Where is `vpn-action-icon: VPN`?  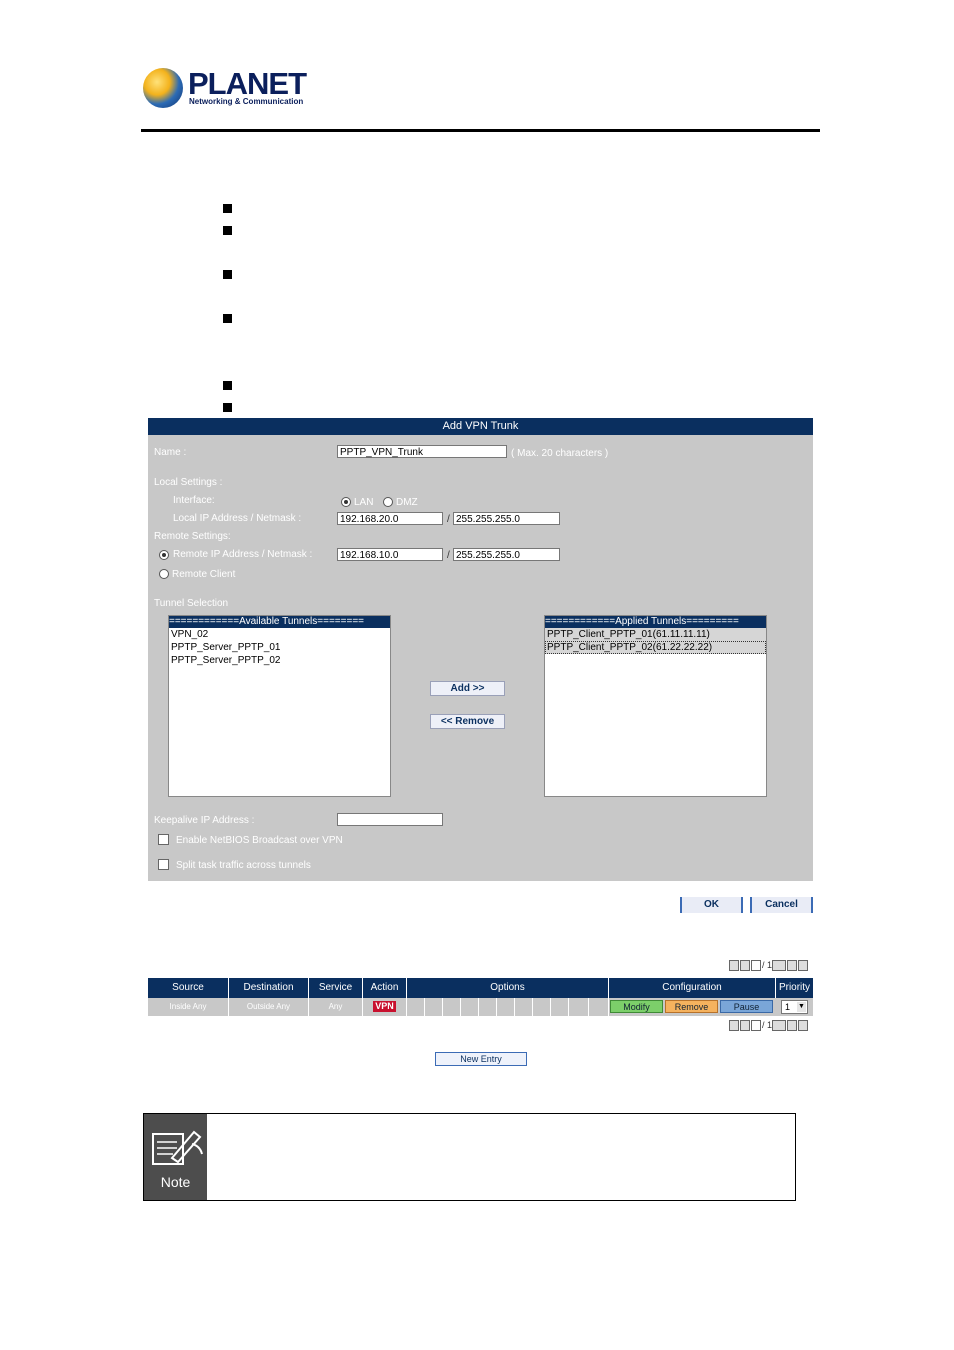 vpn-action-icon: VPN is located at coordinates (384, 1007).